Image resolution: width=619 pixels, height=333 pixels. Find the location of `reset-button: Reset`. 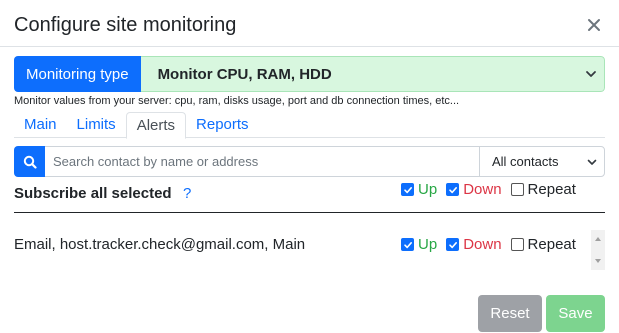

reset-button: Reset is located at coordinates (510, 313).